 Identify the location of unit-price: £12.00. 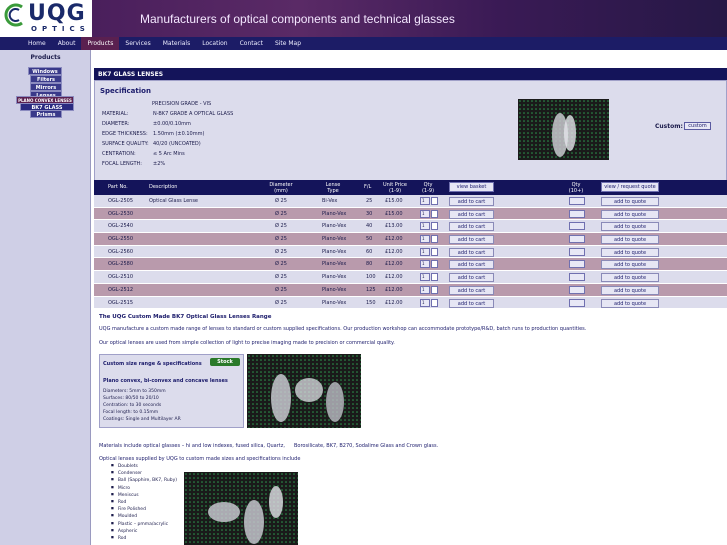
(394, 264).